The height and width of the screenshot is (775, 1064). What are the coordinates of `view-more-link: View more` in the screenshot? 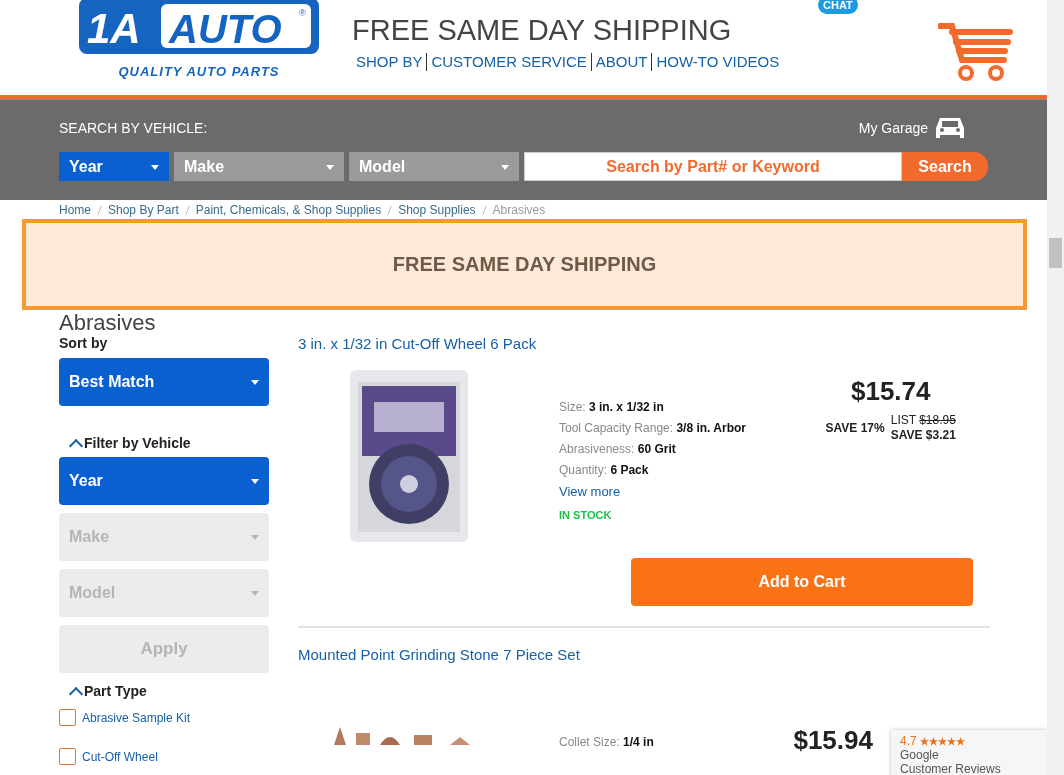 It's located at (663, 491).